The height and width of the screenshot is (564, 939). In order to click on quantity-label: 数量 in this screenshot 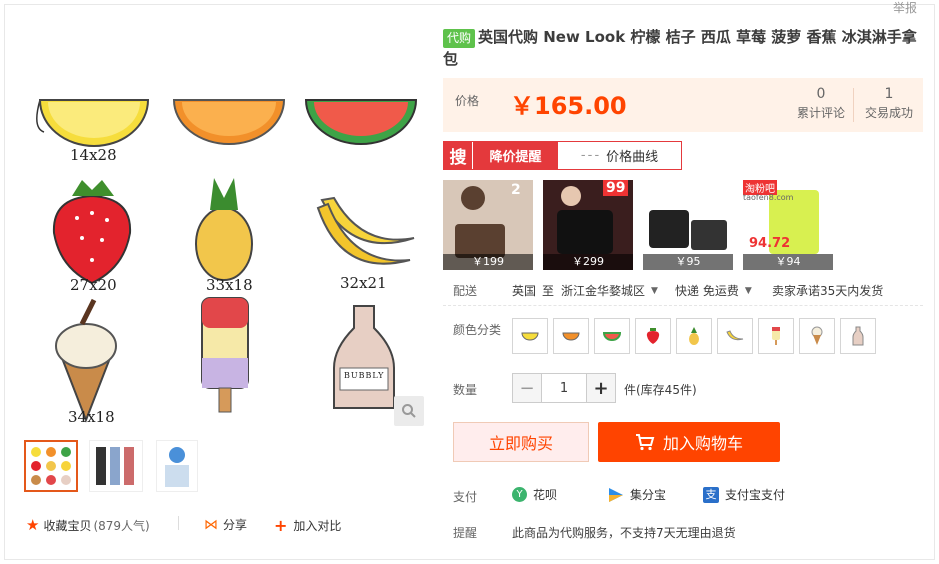, I will do `click(465, 390)`.